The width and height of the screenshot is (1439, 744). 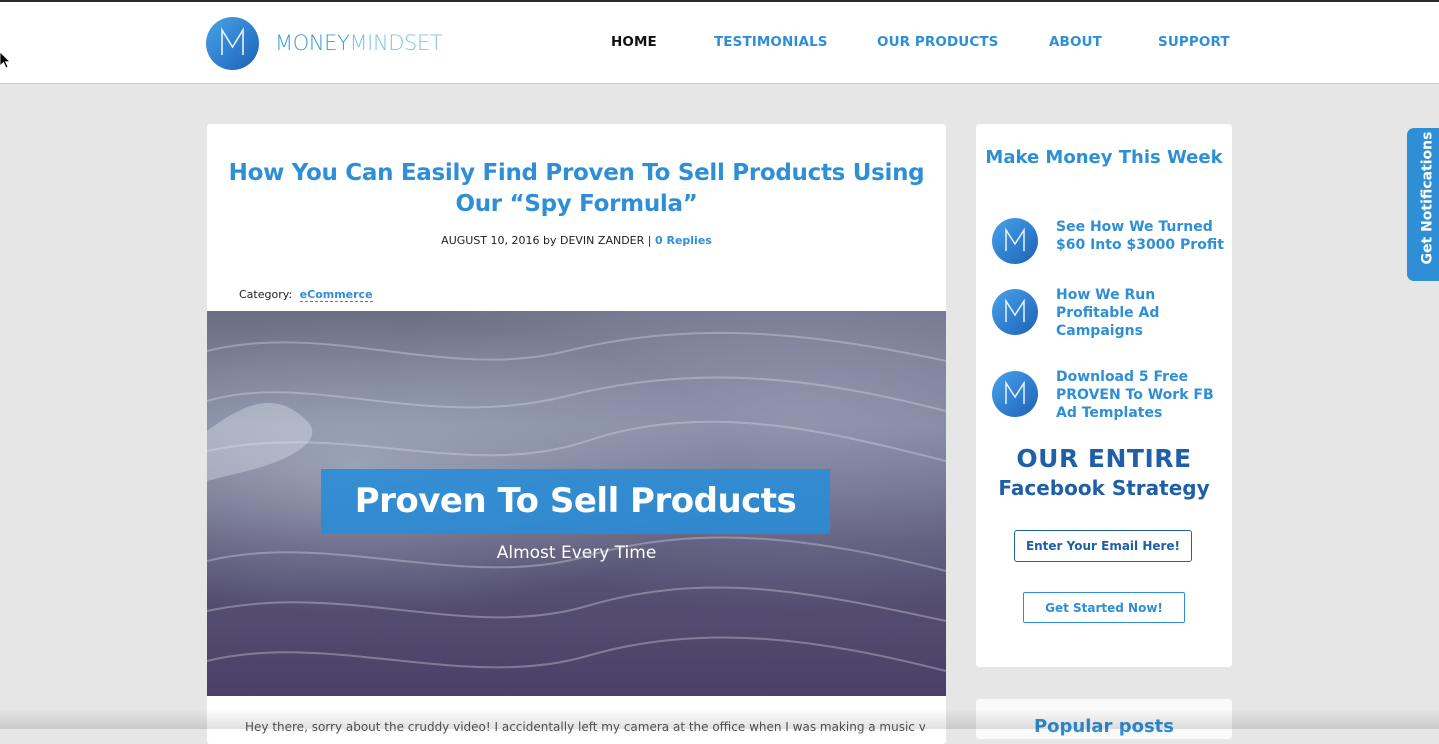 I want to click on logo-text-mindset: MINDSET, so click(x=396, y=43).